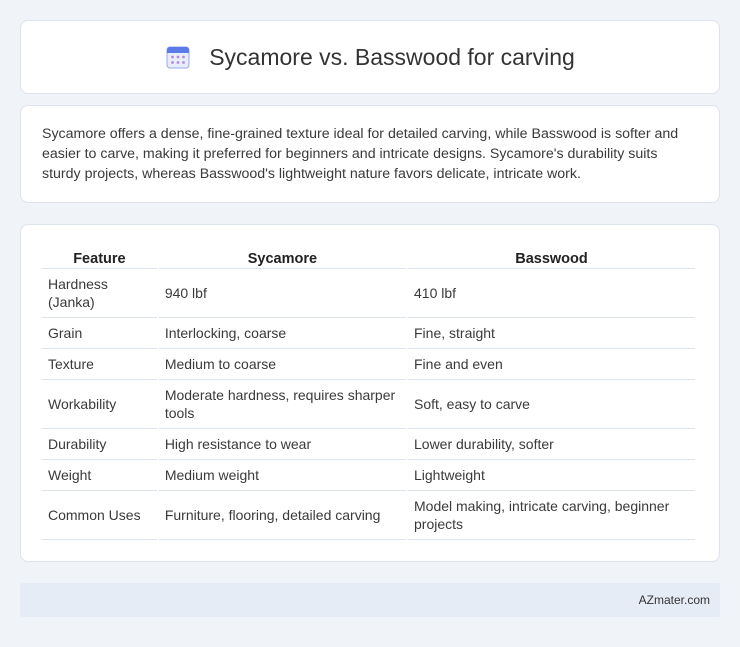  What do you see at coordinates (392, 56) in the screenshot?
I see `page-title: Sycamore vs. Basswood for carving` at bounding box center [392, 56].